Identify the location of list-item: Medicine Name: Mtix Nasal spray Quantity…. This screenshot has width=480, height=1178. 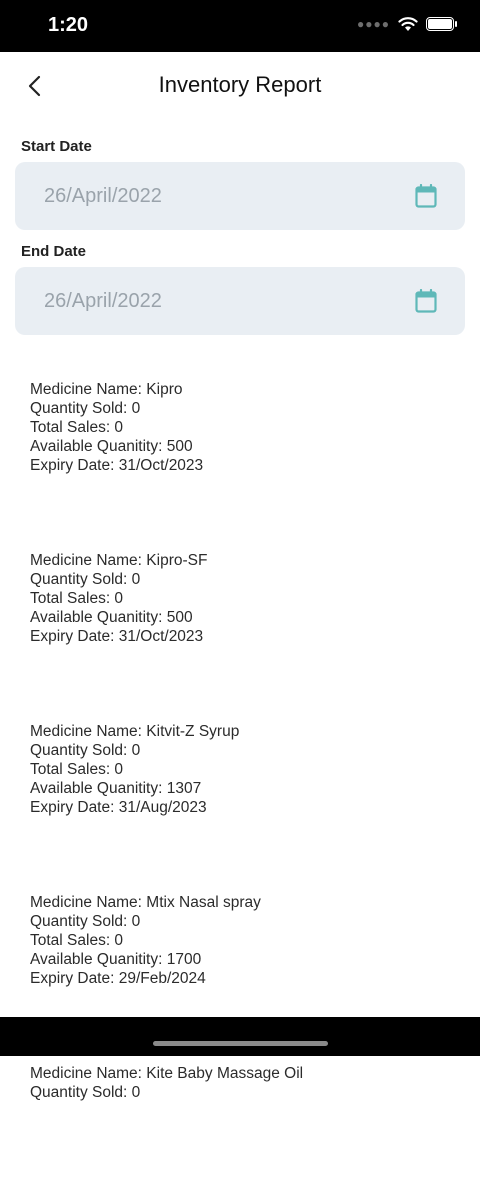
(245, 940).